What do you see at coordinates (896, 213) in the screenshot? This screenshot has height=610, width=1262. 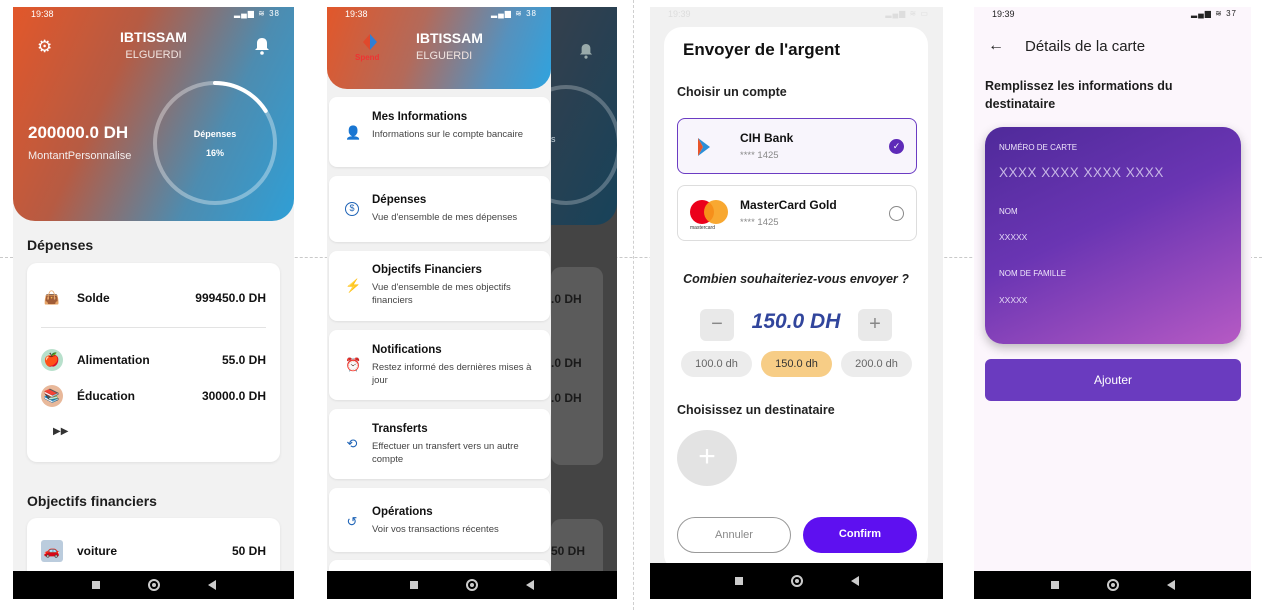 I see `radio-button` at bounding box center [896, 213].